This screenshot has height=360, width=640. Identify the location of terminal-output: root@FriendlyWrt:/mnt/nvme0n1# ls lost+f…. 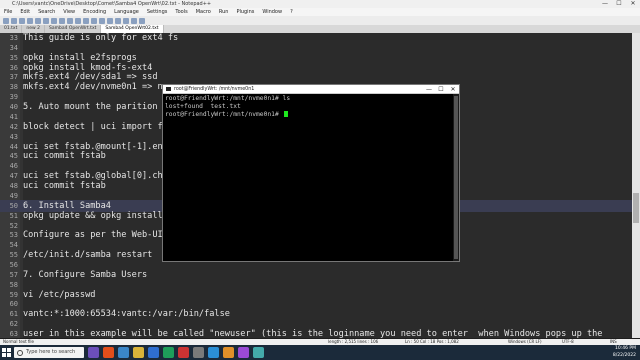
(227, 106).